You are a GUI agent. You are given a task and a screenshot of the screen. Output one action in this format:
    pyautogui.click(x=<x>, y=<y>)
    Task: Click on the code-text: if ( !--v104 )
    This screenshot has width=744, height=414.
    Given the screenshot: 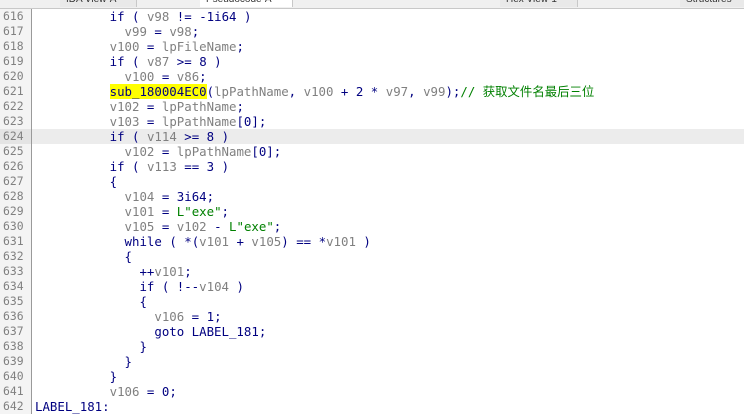 What is the action you would take?
    pyautogui.click(x=139, y=286)
    